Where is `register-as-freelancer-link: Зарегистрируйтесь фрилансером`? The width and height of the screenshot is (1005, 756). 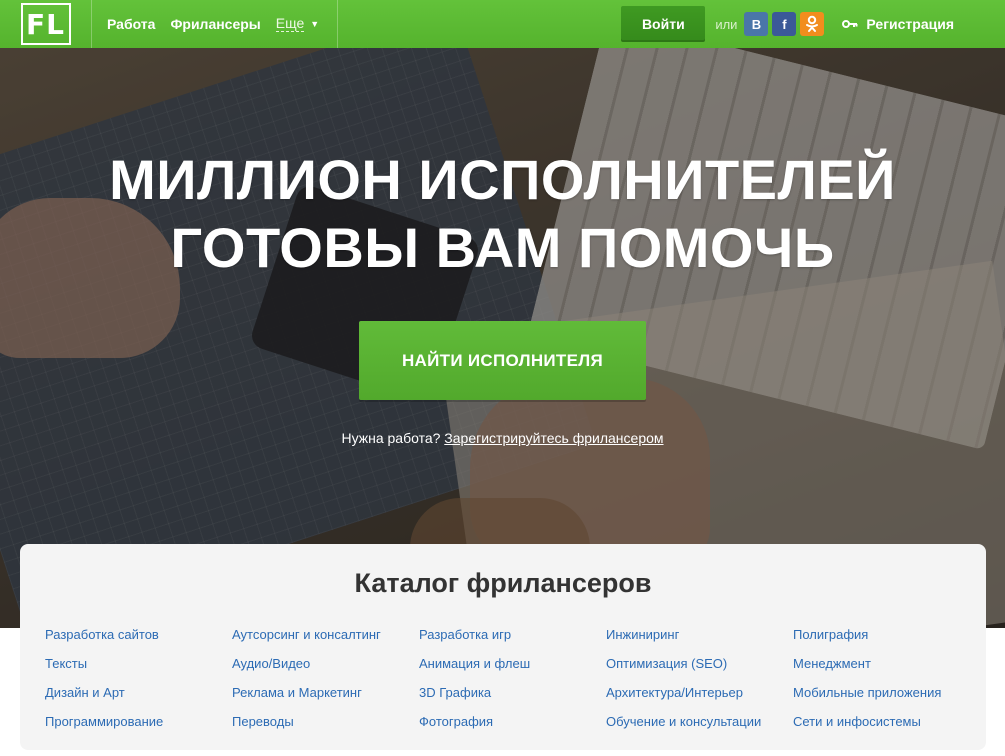 register-as-freelancer-link: Зарегистрируйтесь фрилансером is located at coordinates (553, 438).